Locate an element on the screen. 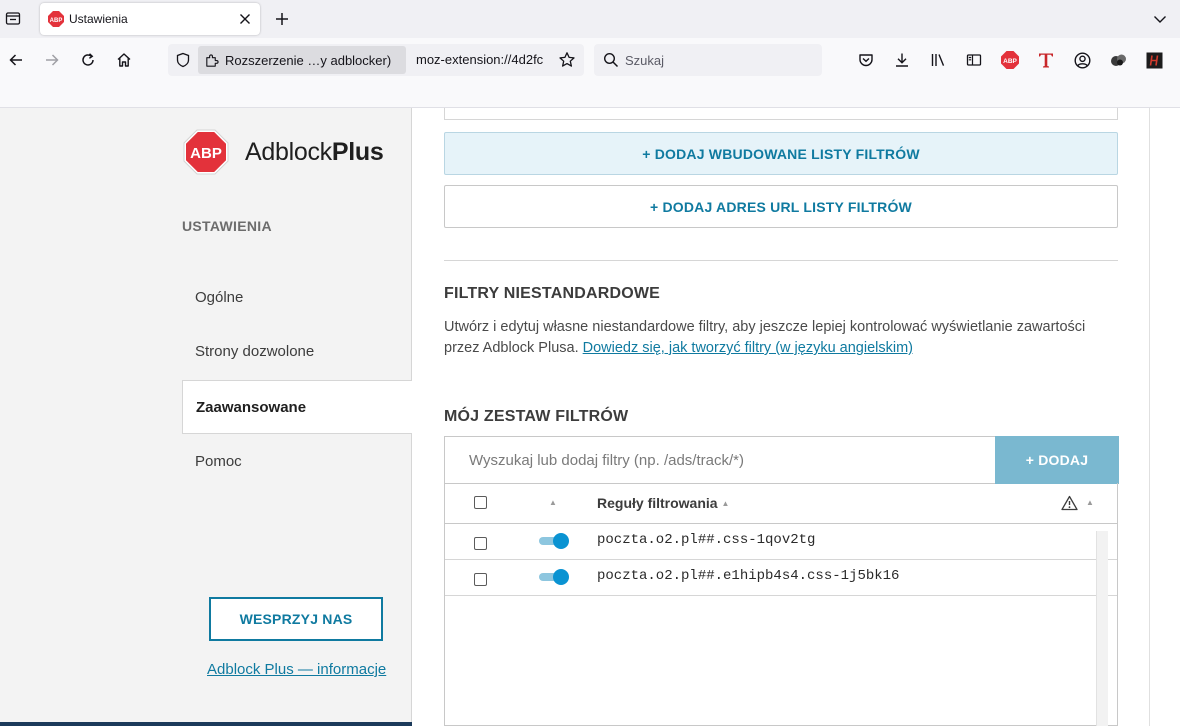  chevron-down-icon is located at coordinates (1160, 19).